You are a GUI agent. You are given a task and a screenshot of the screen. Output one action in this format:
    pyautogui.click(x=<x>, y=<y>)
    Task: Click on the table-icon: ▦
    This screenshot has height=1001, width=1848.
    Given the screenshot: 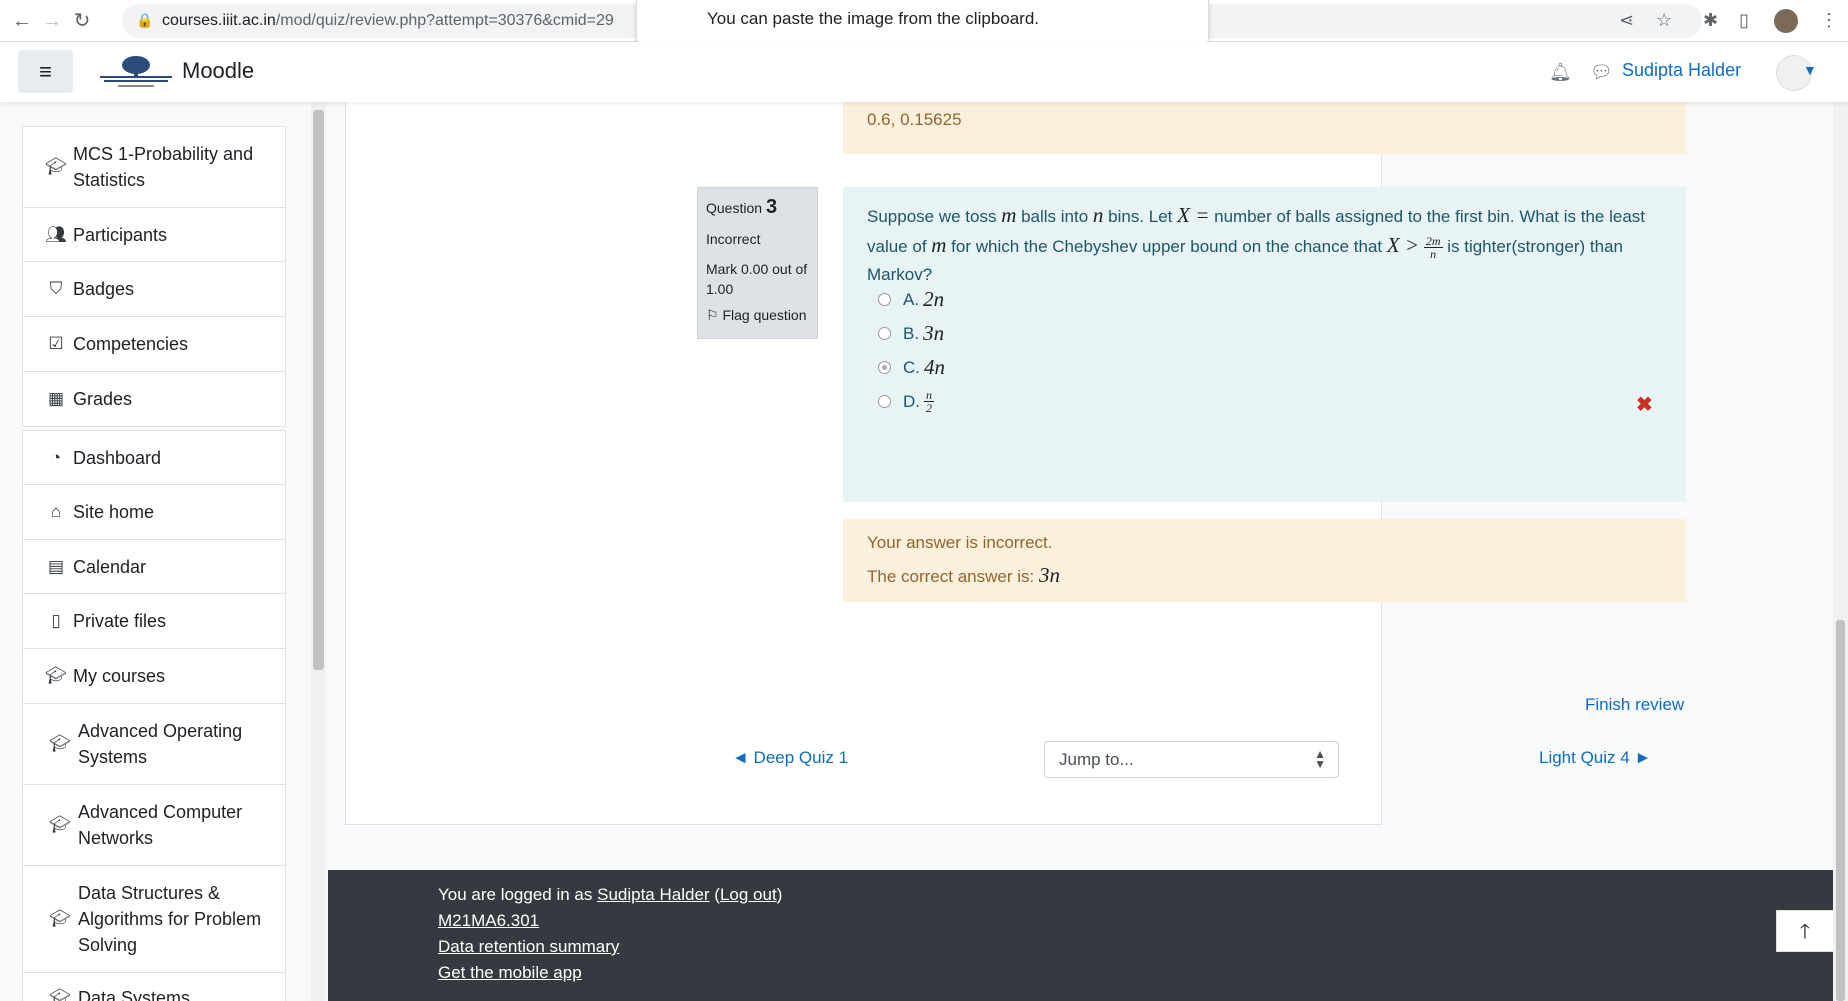 What is the action you would take?
    pyautogui.click(x=56, y=398)
    